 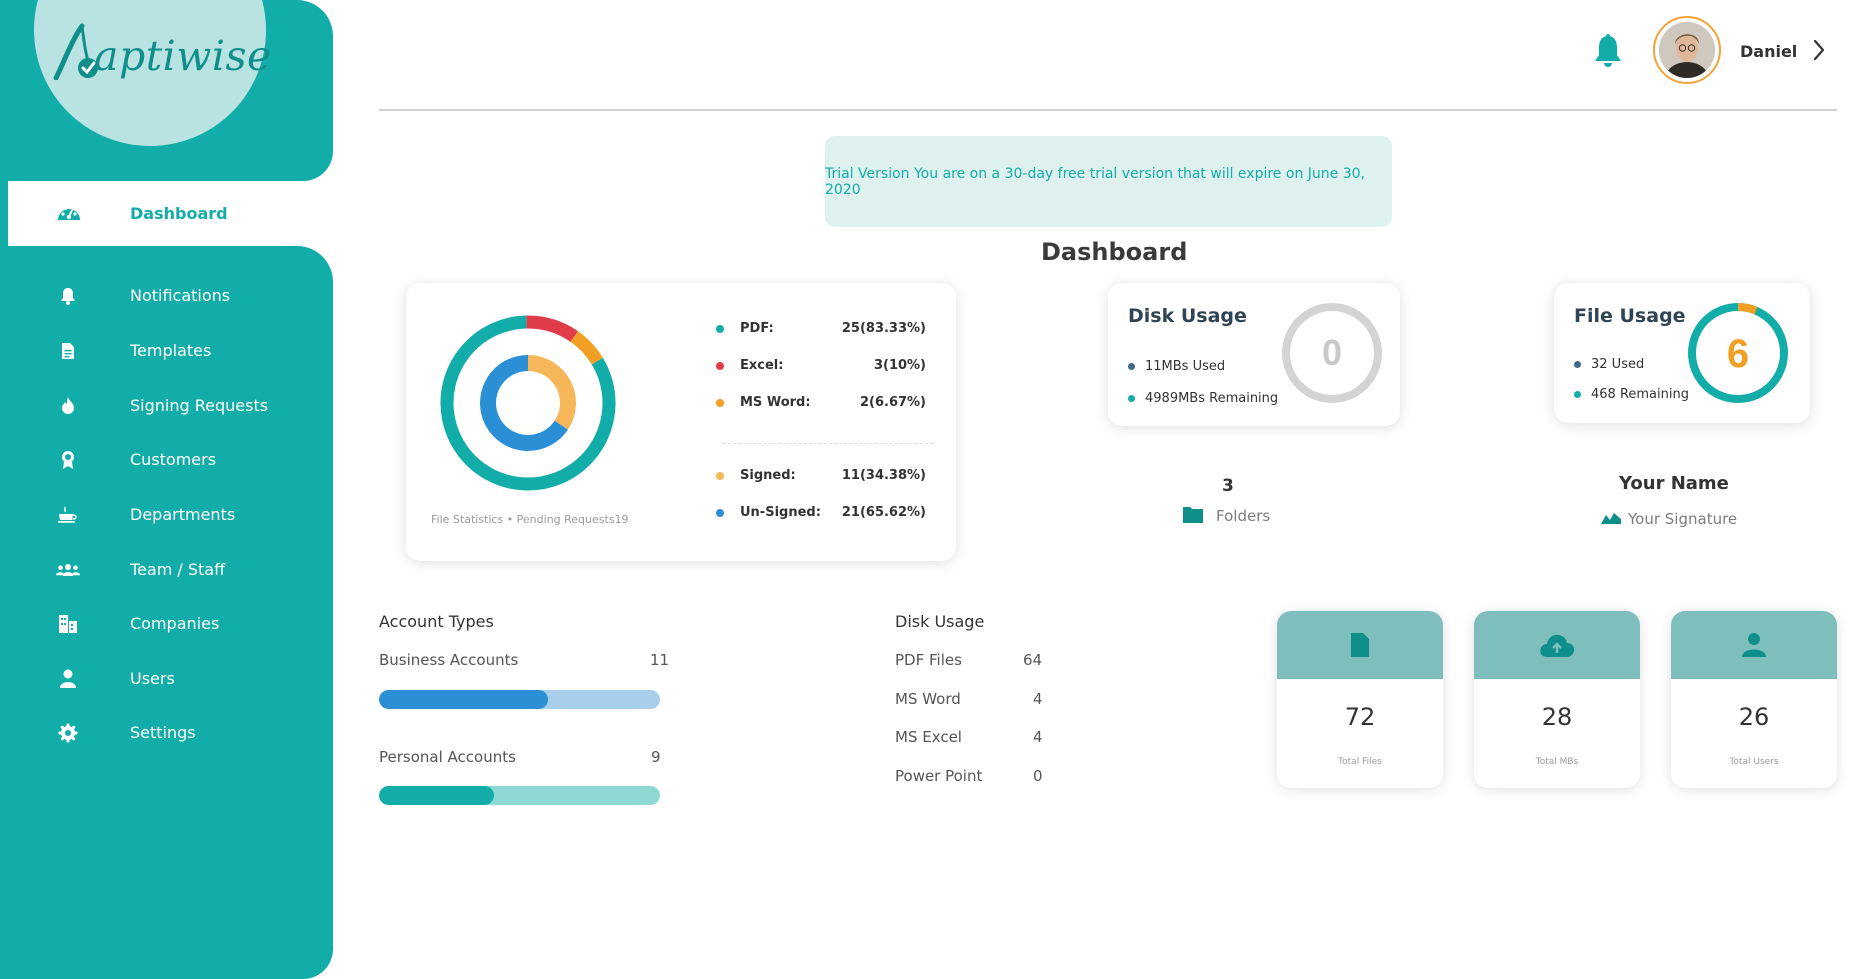 I want to click on file-statistics-caption: File Statistics • Pending Requests19, so click(x=530, y=519).